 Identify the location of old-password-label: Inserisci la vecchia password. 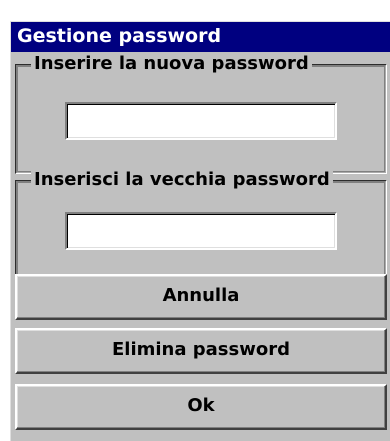
(182, 180).